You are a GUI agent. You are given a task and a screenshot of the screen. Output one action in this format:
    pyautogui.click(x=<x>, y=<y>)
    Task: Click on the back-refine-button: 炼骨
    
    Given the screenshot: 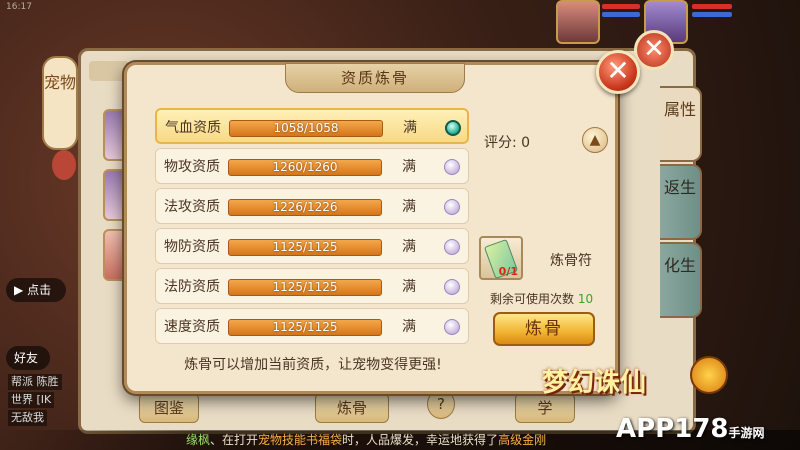 What is the action you would take?
    pyautogui.click(x=352, y=408)
    